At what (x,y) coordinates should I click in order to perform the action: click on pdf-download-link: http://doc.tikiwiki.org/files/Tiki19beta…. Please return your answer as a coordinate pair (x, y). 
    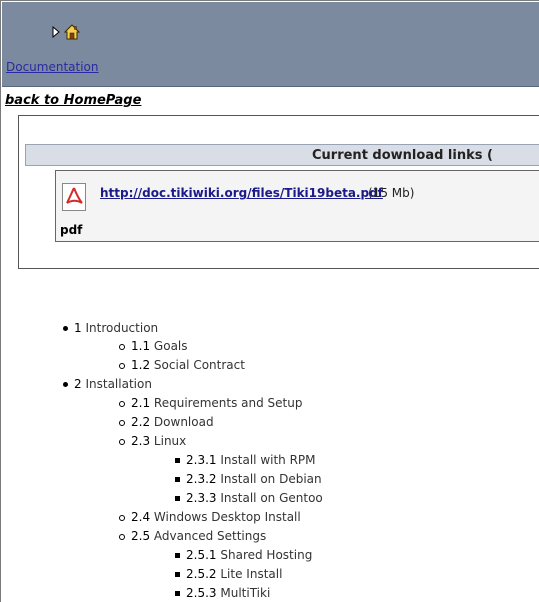
    Looking at the image, I should click on (241, 193).